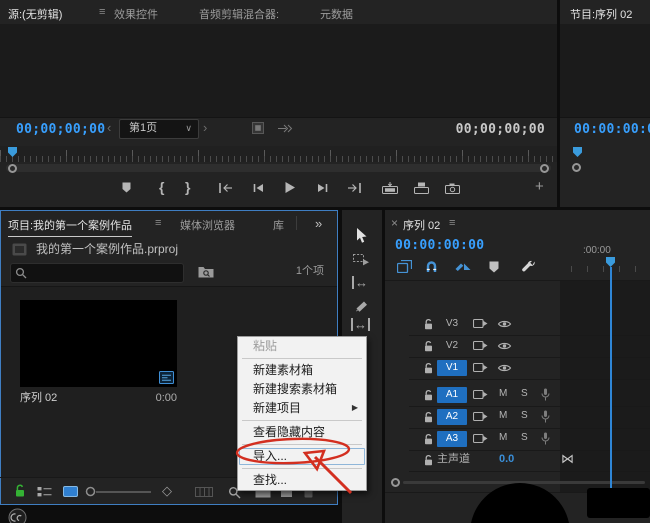 This screenshot has height=523, width=650. I want to click on list-view-icon, so click(44, 492).